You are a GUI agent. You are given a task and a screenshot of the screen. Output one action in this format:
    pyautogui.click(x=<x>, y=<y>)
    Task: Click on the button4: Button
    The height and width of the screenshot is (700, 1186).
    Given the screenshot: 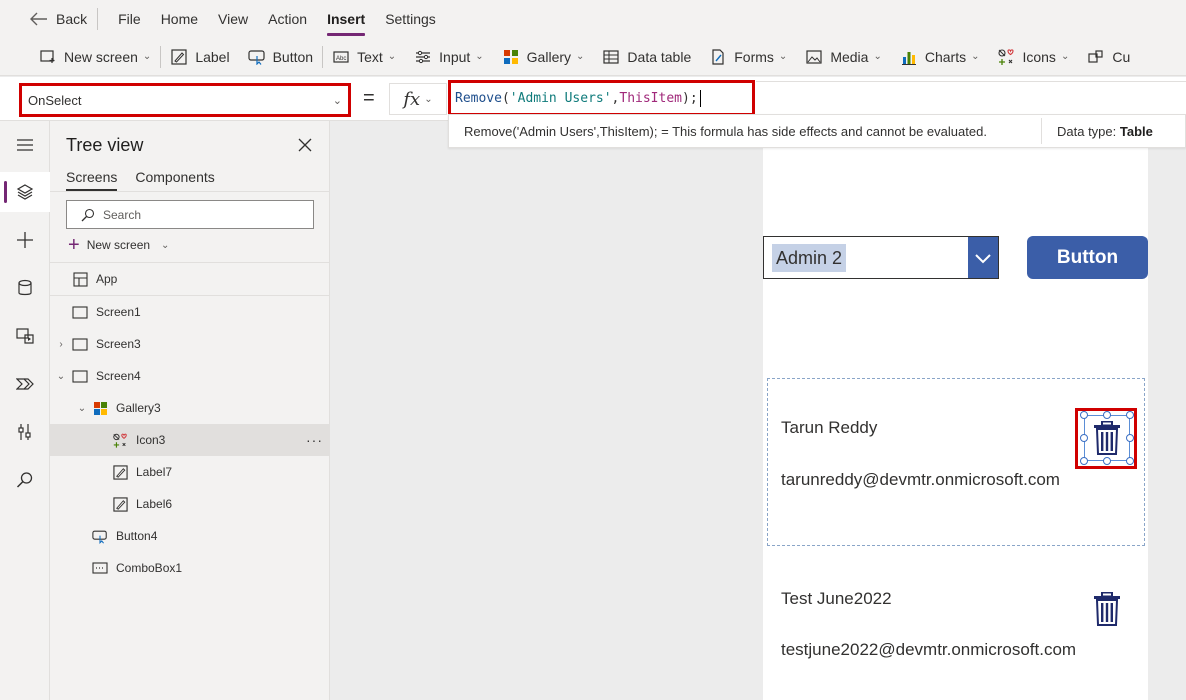 What is the action you would take?
    pyautogui.click(x=1087, y=257)
    